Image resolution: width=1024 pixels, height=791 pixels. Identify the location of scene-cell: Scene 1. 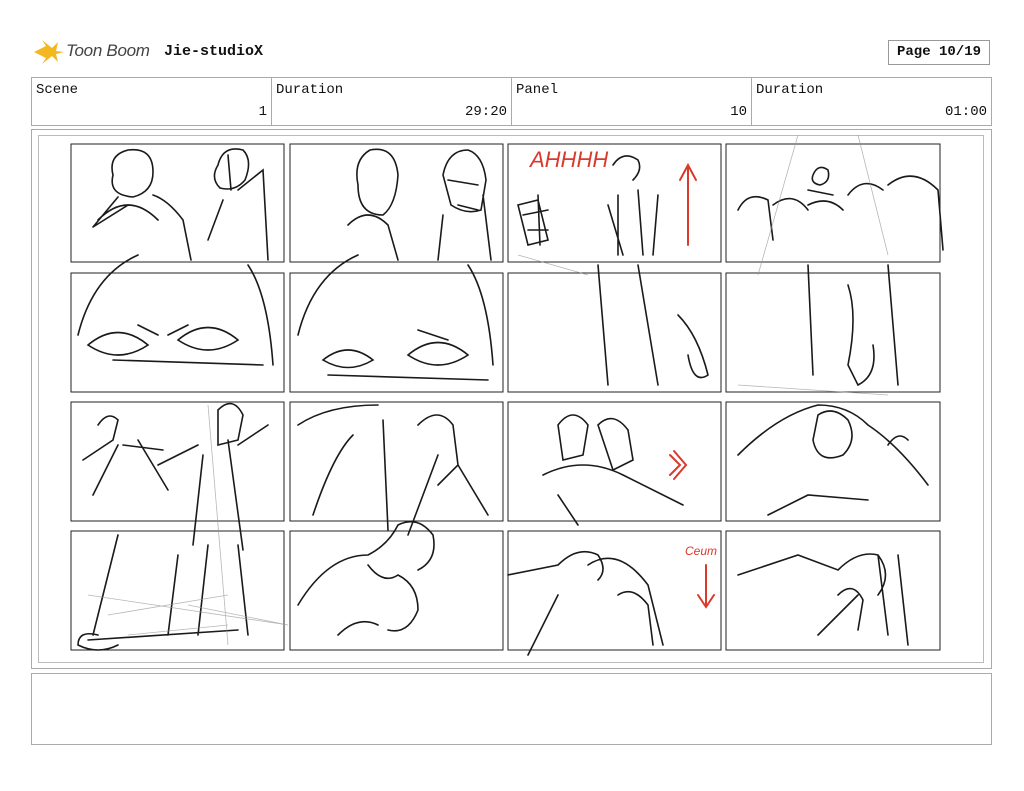
(152, 101).